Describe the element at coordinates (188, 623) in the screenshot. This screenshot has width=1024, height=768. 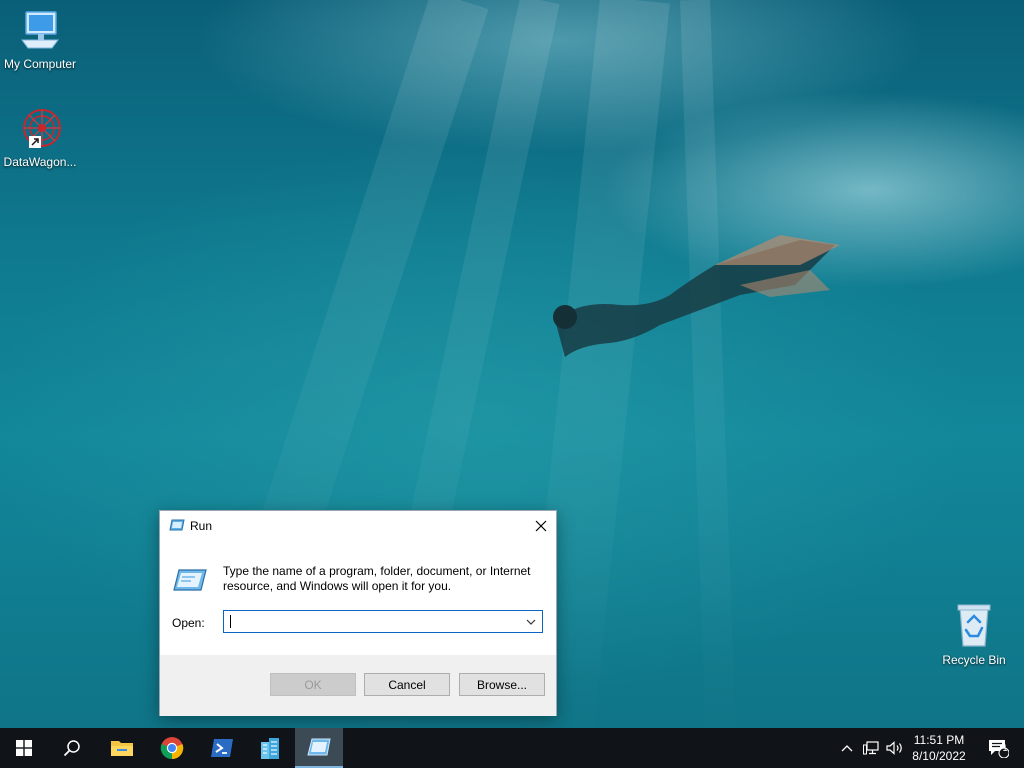
I see `open-label: Open:` at that location.